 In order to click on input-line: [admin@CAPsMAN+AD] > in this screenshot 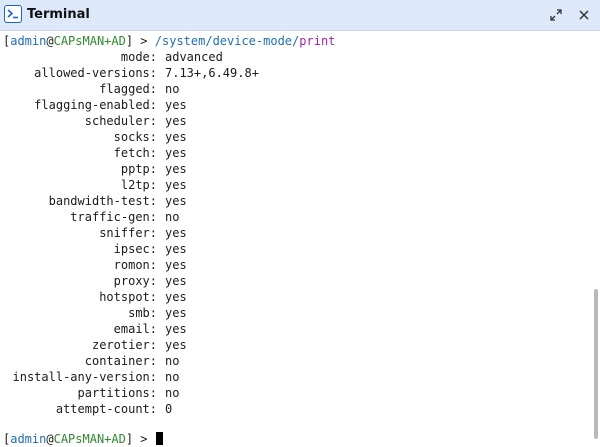, I will do `click(83, 439)`.